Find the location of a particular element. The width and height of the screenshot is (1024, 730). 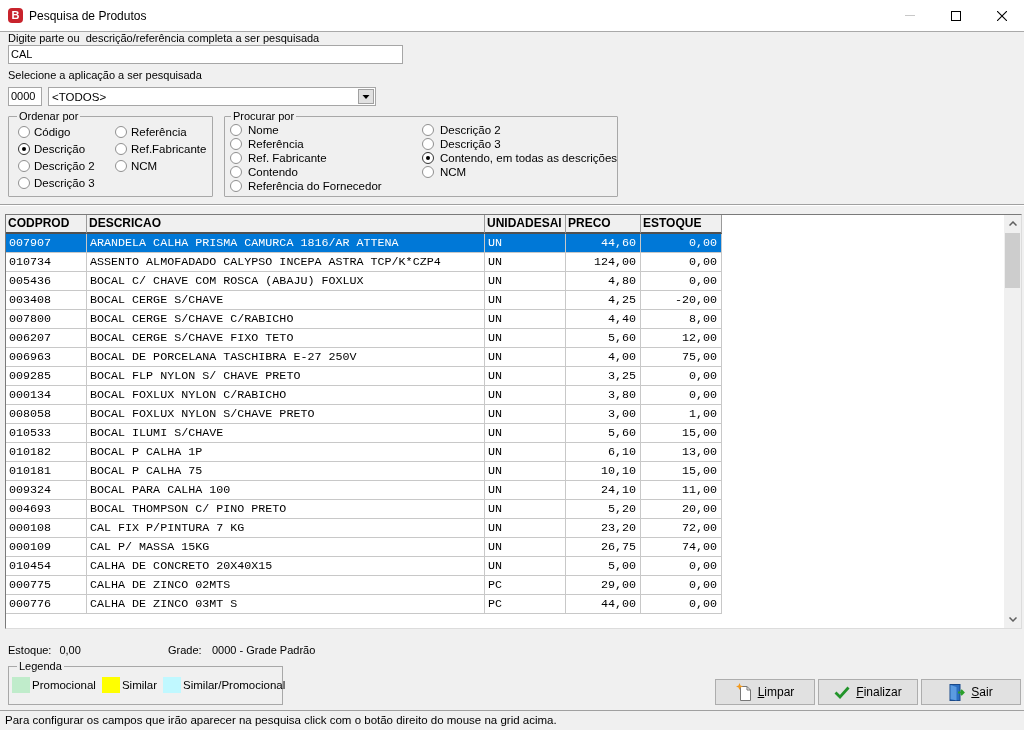

table-row: 000776 CALHA DE ZINCO 03MT S PC 44,00 0,00 is located at coordinates (364, 604).